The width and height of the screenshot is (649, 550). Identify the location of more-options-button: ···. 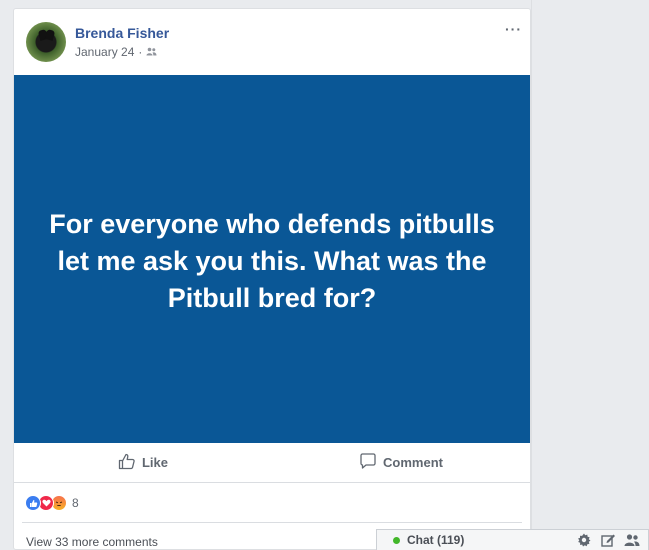
(513, 29).